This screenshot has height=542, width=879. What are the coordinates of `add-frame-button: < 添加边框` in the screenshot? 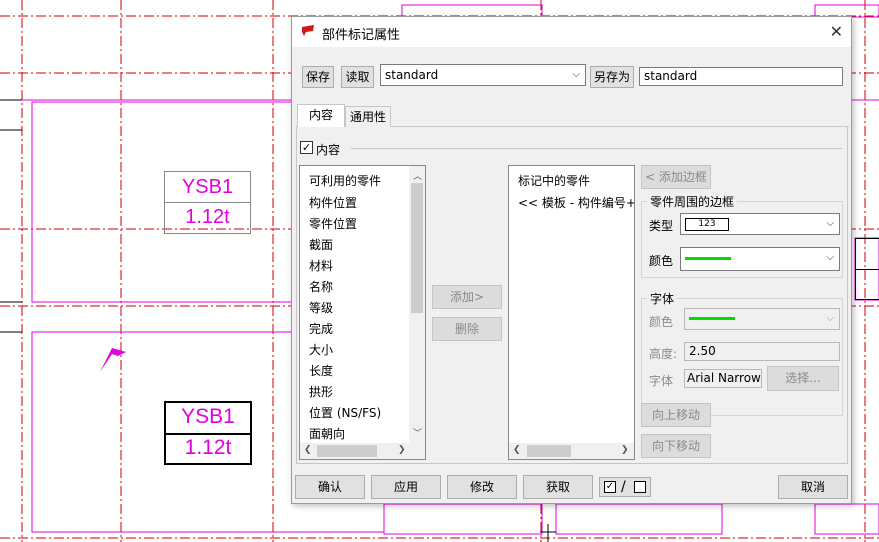 It's located at (676, 177).